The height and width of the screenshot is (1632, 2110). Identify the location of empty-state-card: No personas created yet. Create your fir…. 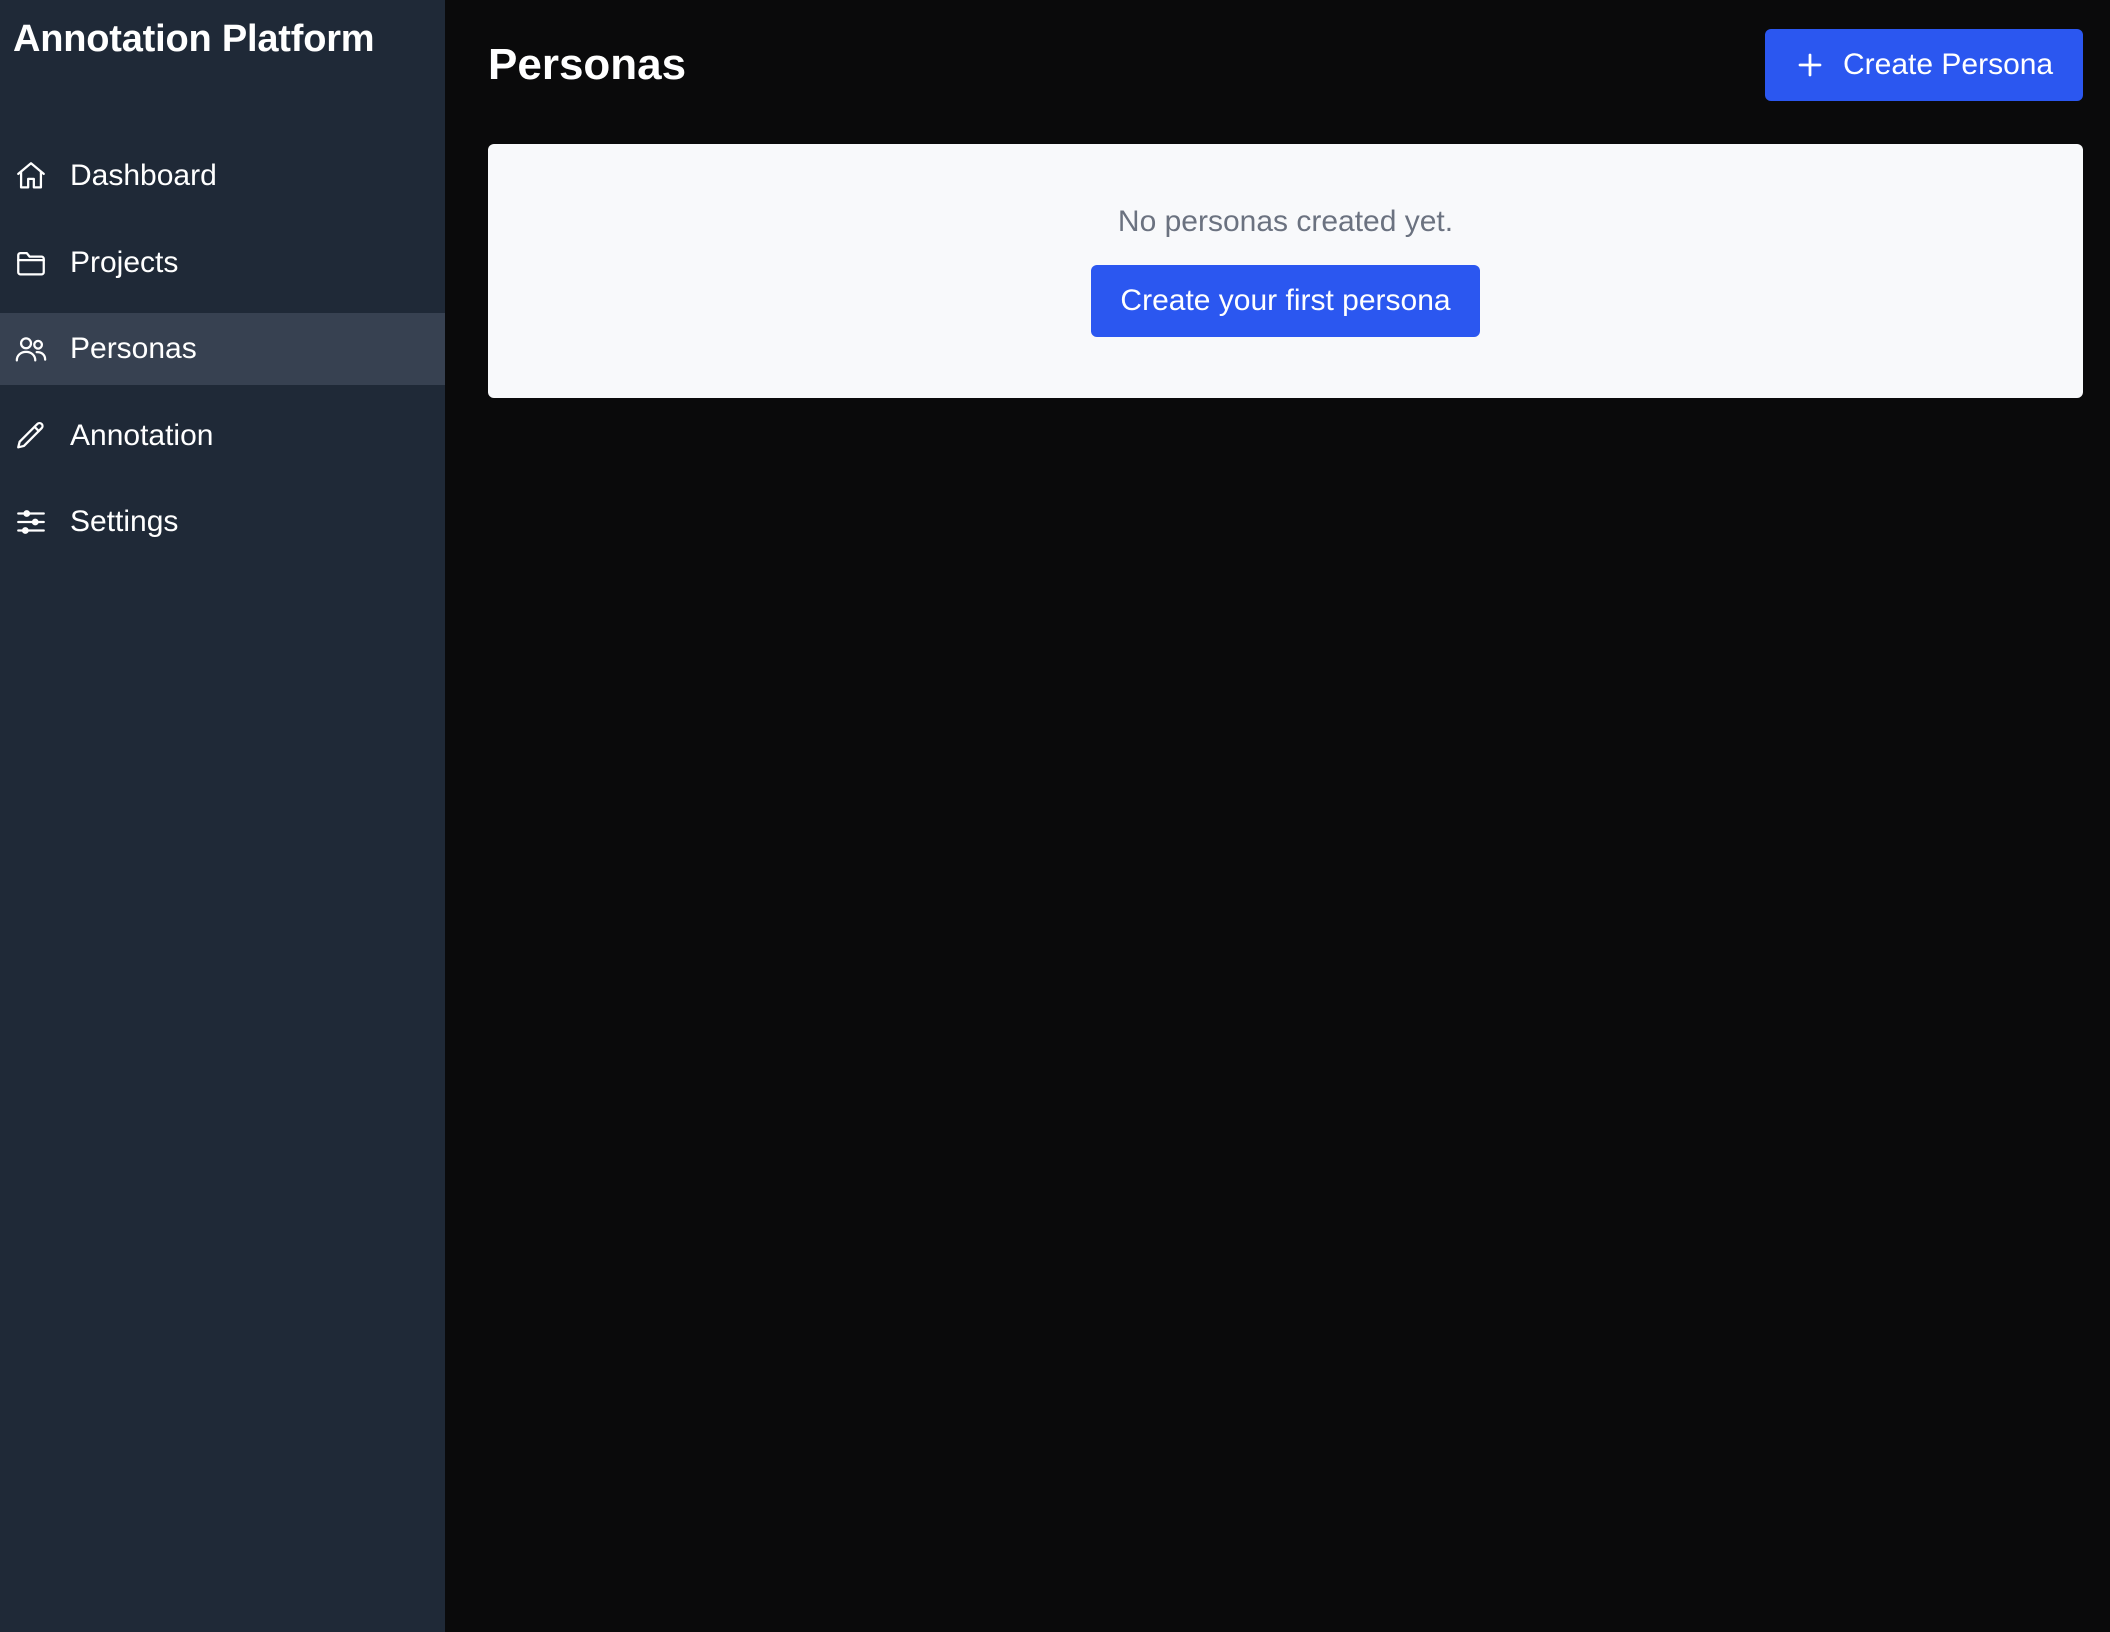
(1285, 271).